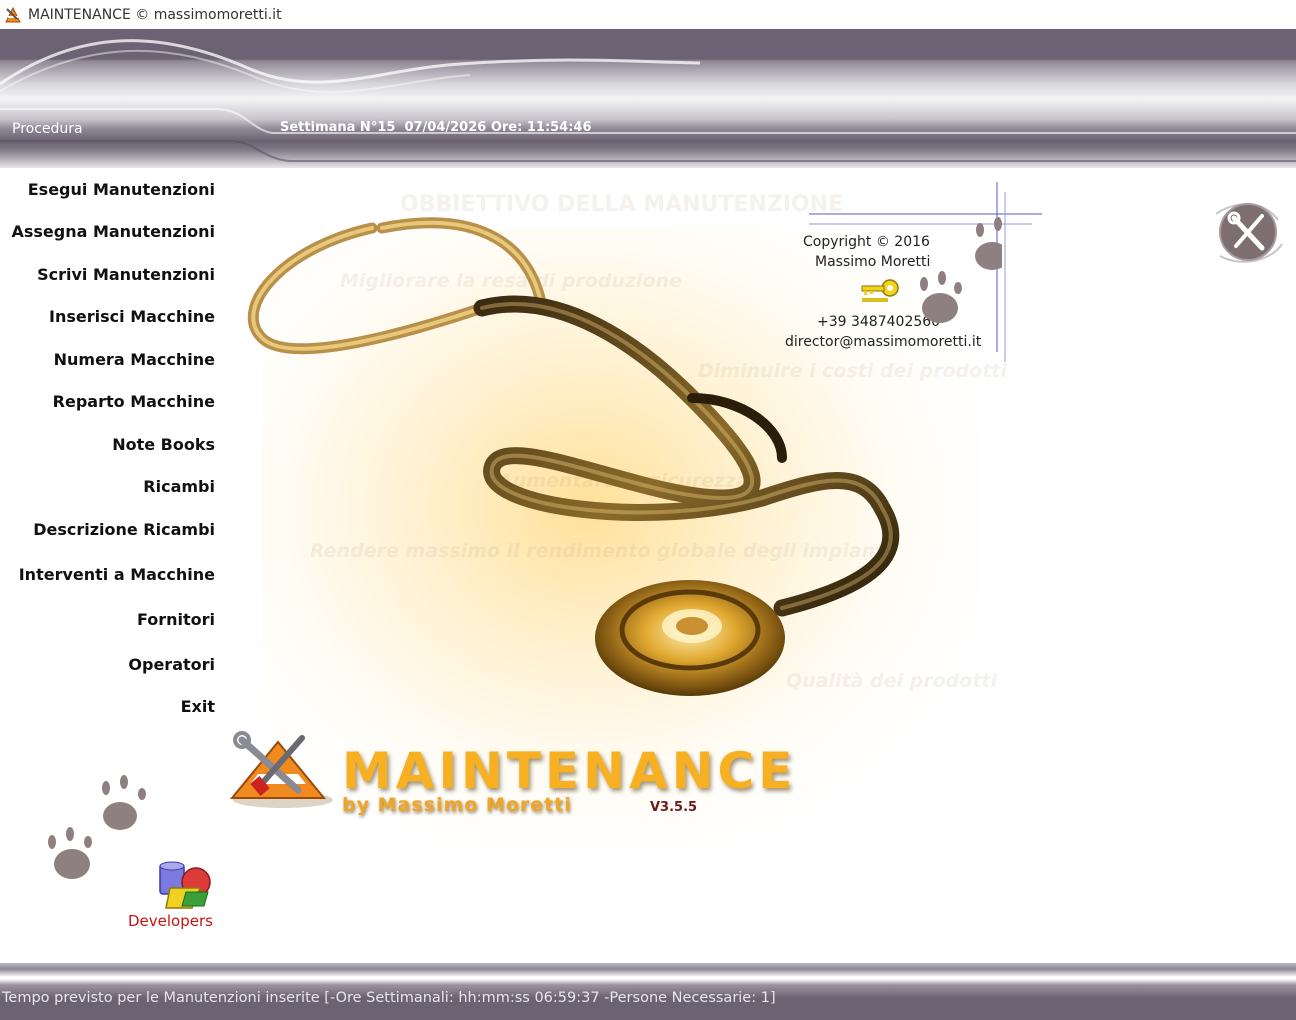 The width and height of the screenshot is (1296, 1020). I want to click on maintenance-cone-icon, so click(13, 15).